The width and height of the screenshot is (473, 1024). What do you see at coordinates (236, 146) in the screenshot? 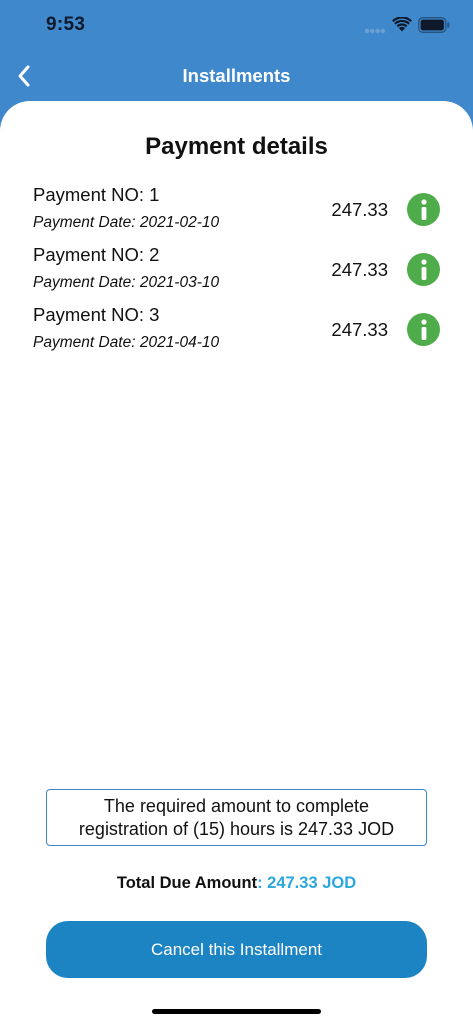
I see `page-title: Payment details` at bounding box center [236, 146].